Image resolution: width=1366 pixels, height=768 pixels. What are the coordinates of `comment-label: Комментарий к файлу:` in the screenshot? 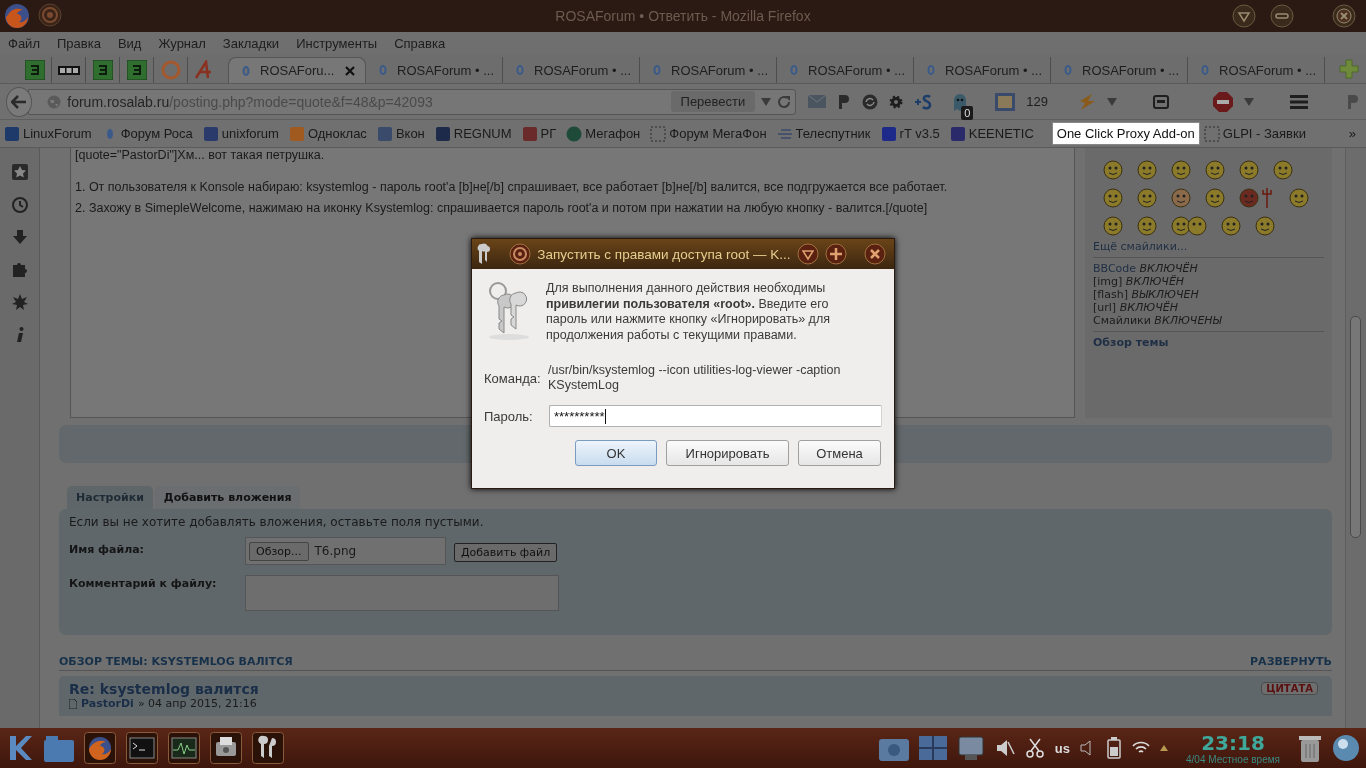 It's located at (143, 583).